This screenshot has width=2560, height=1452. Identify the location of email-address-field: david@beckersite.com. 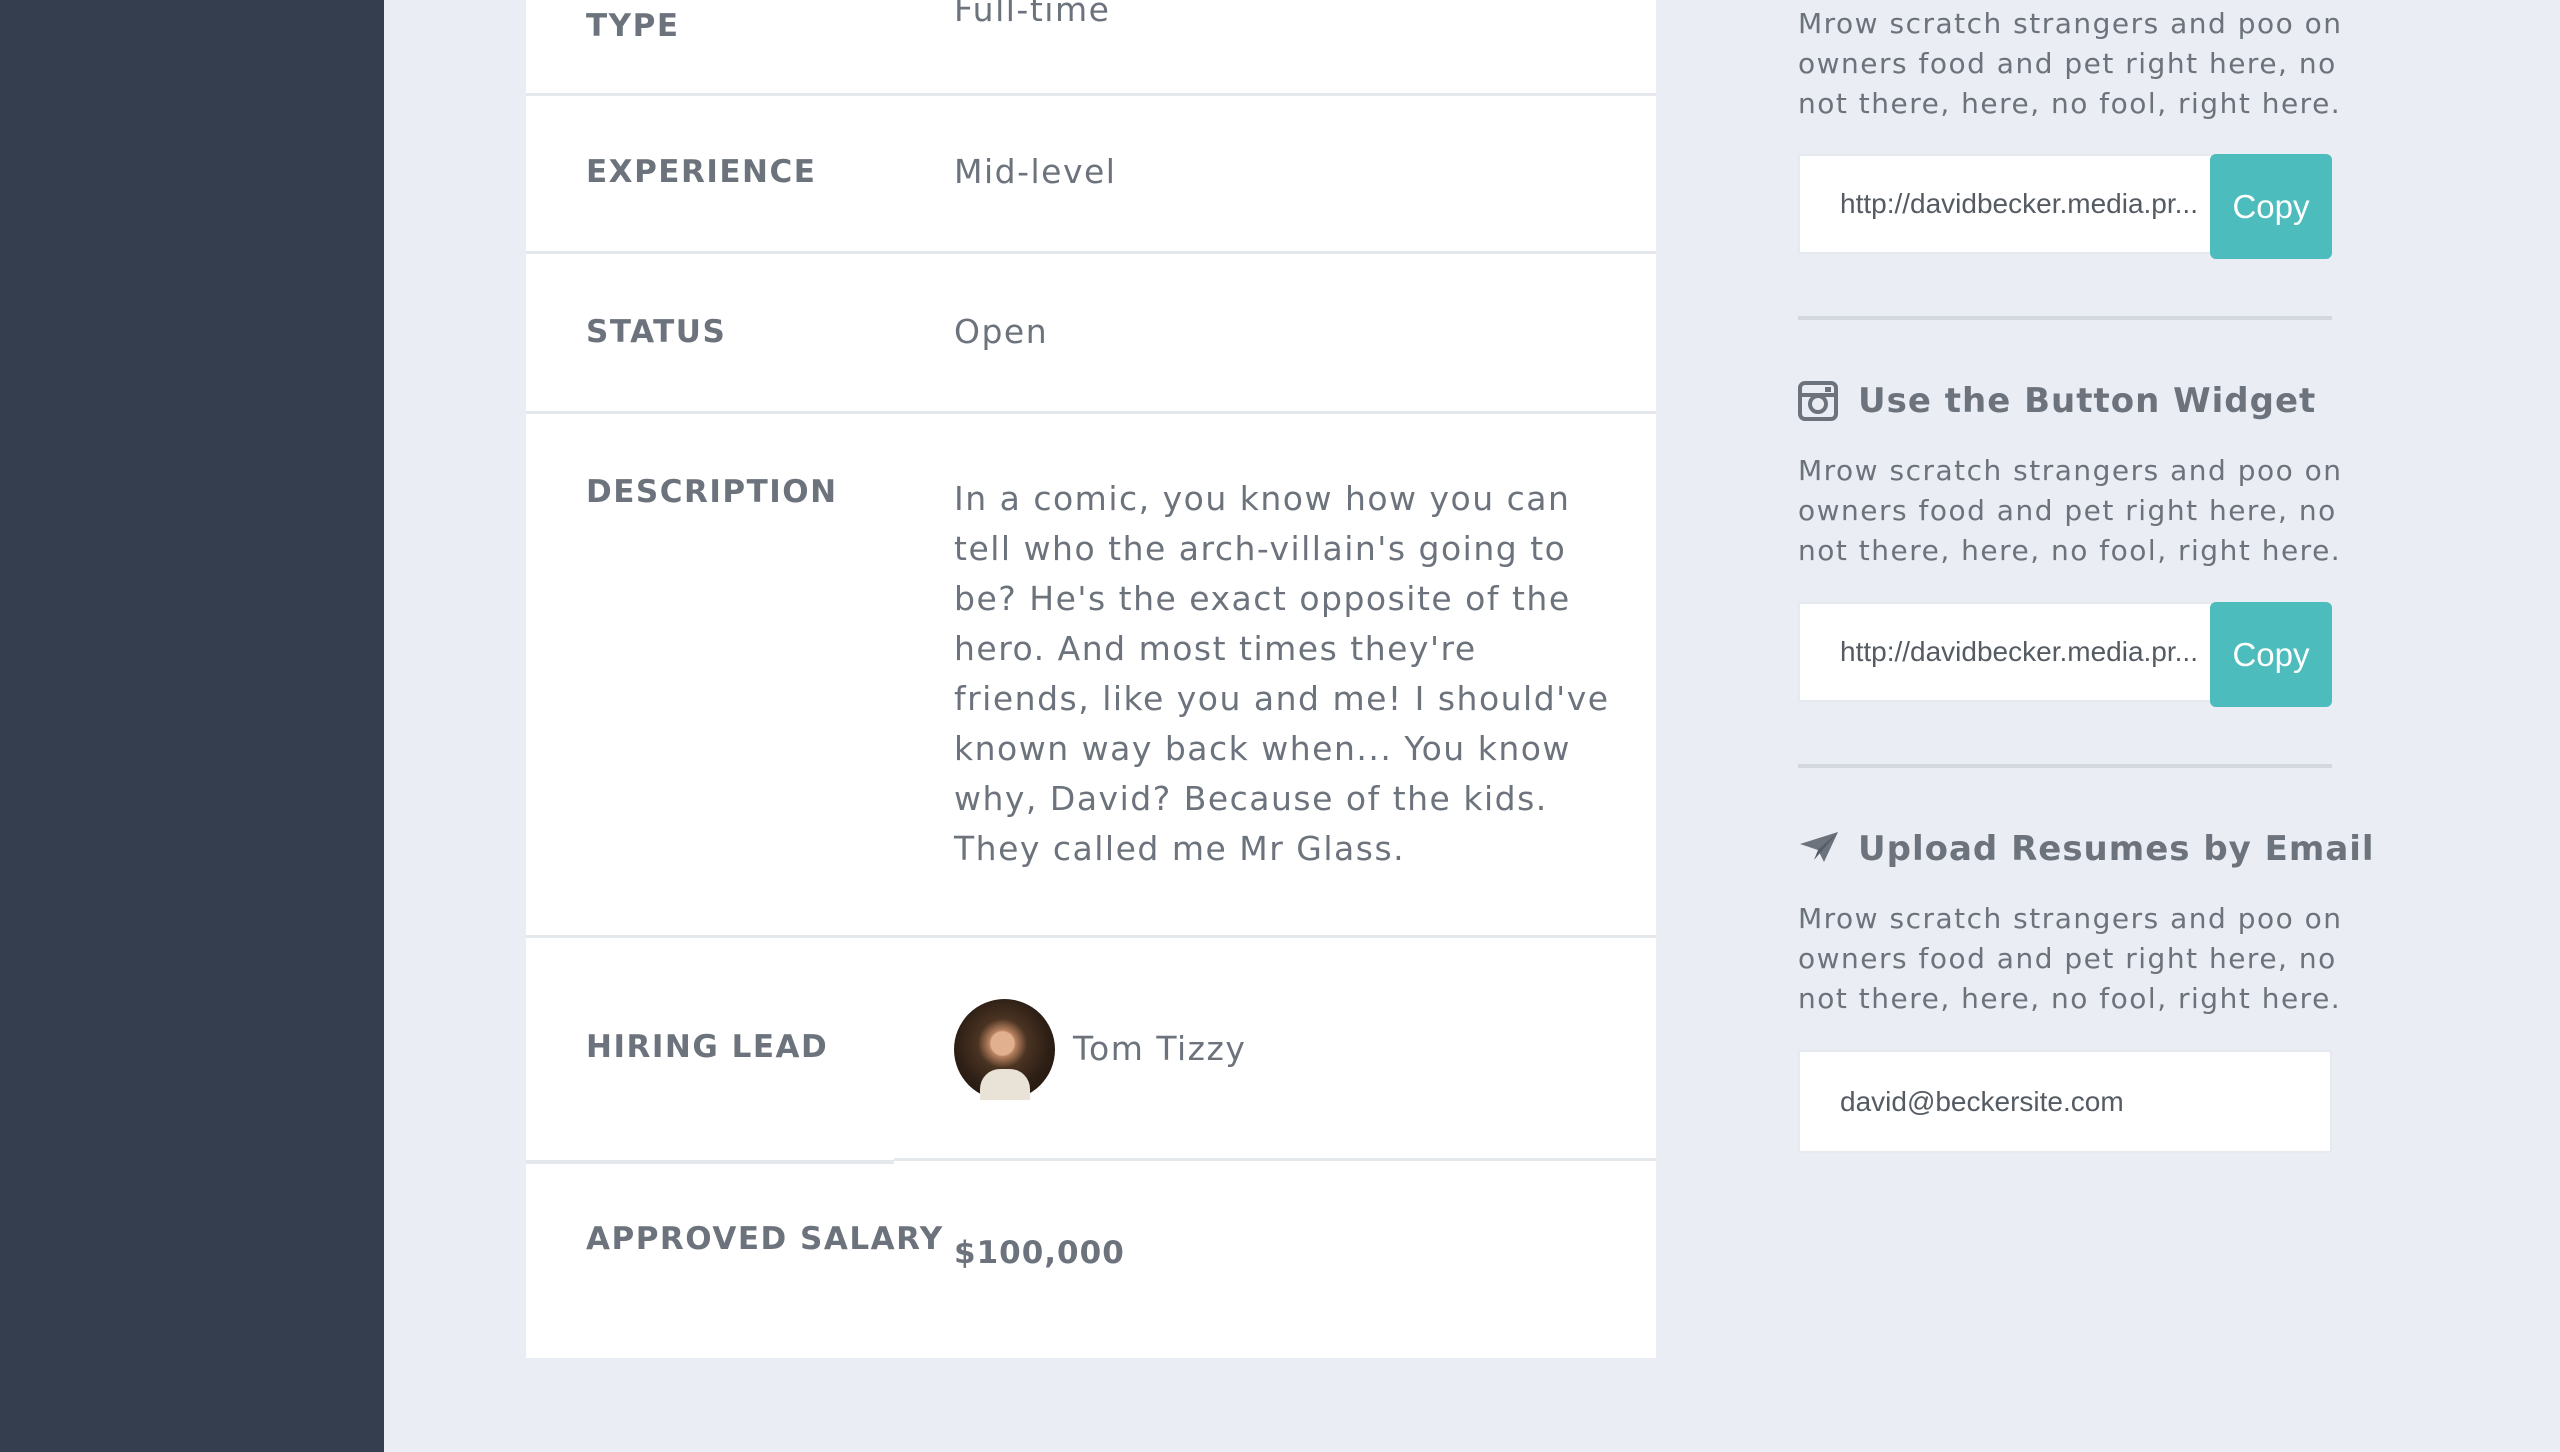
(2065, 1101).